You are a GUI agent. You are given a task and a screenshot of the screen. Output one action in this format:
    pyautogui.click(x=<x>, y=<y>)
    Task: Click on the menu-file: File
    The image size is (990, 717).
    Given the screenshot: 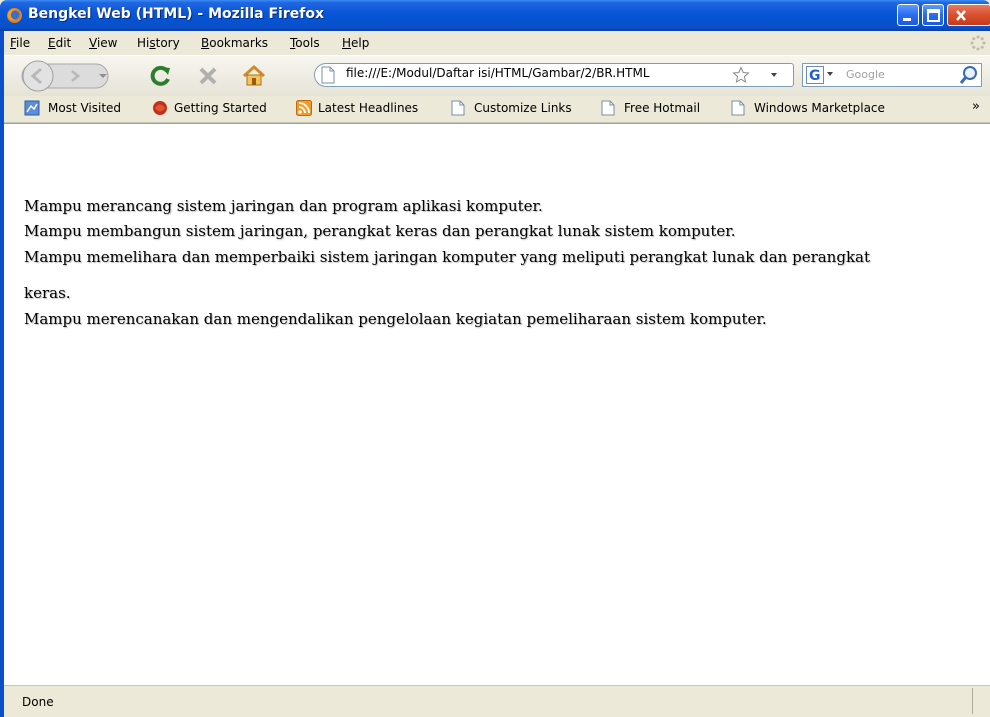 What is the action you would take?
    pyautogui.click(x=20, y=43)
    